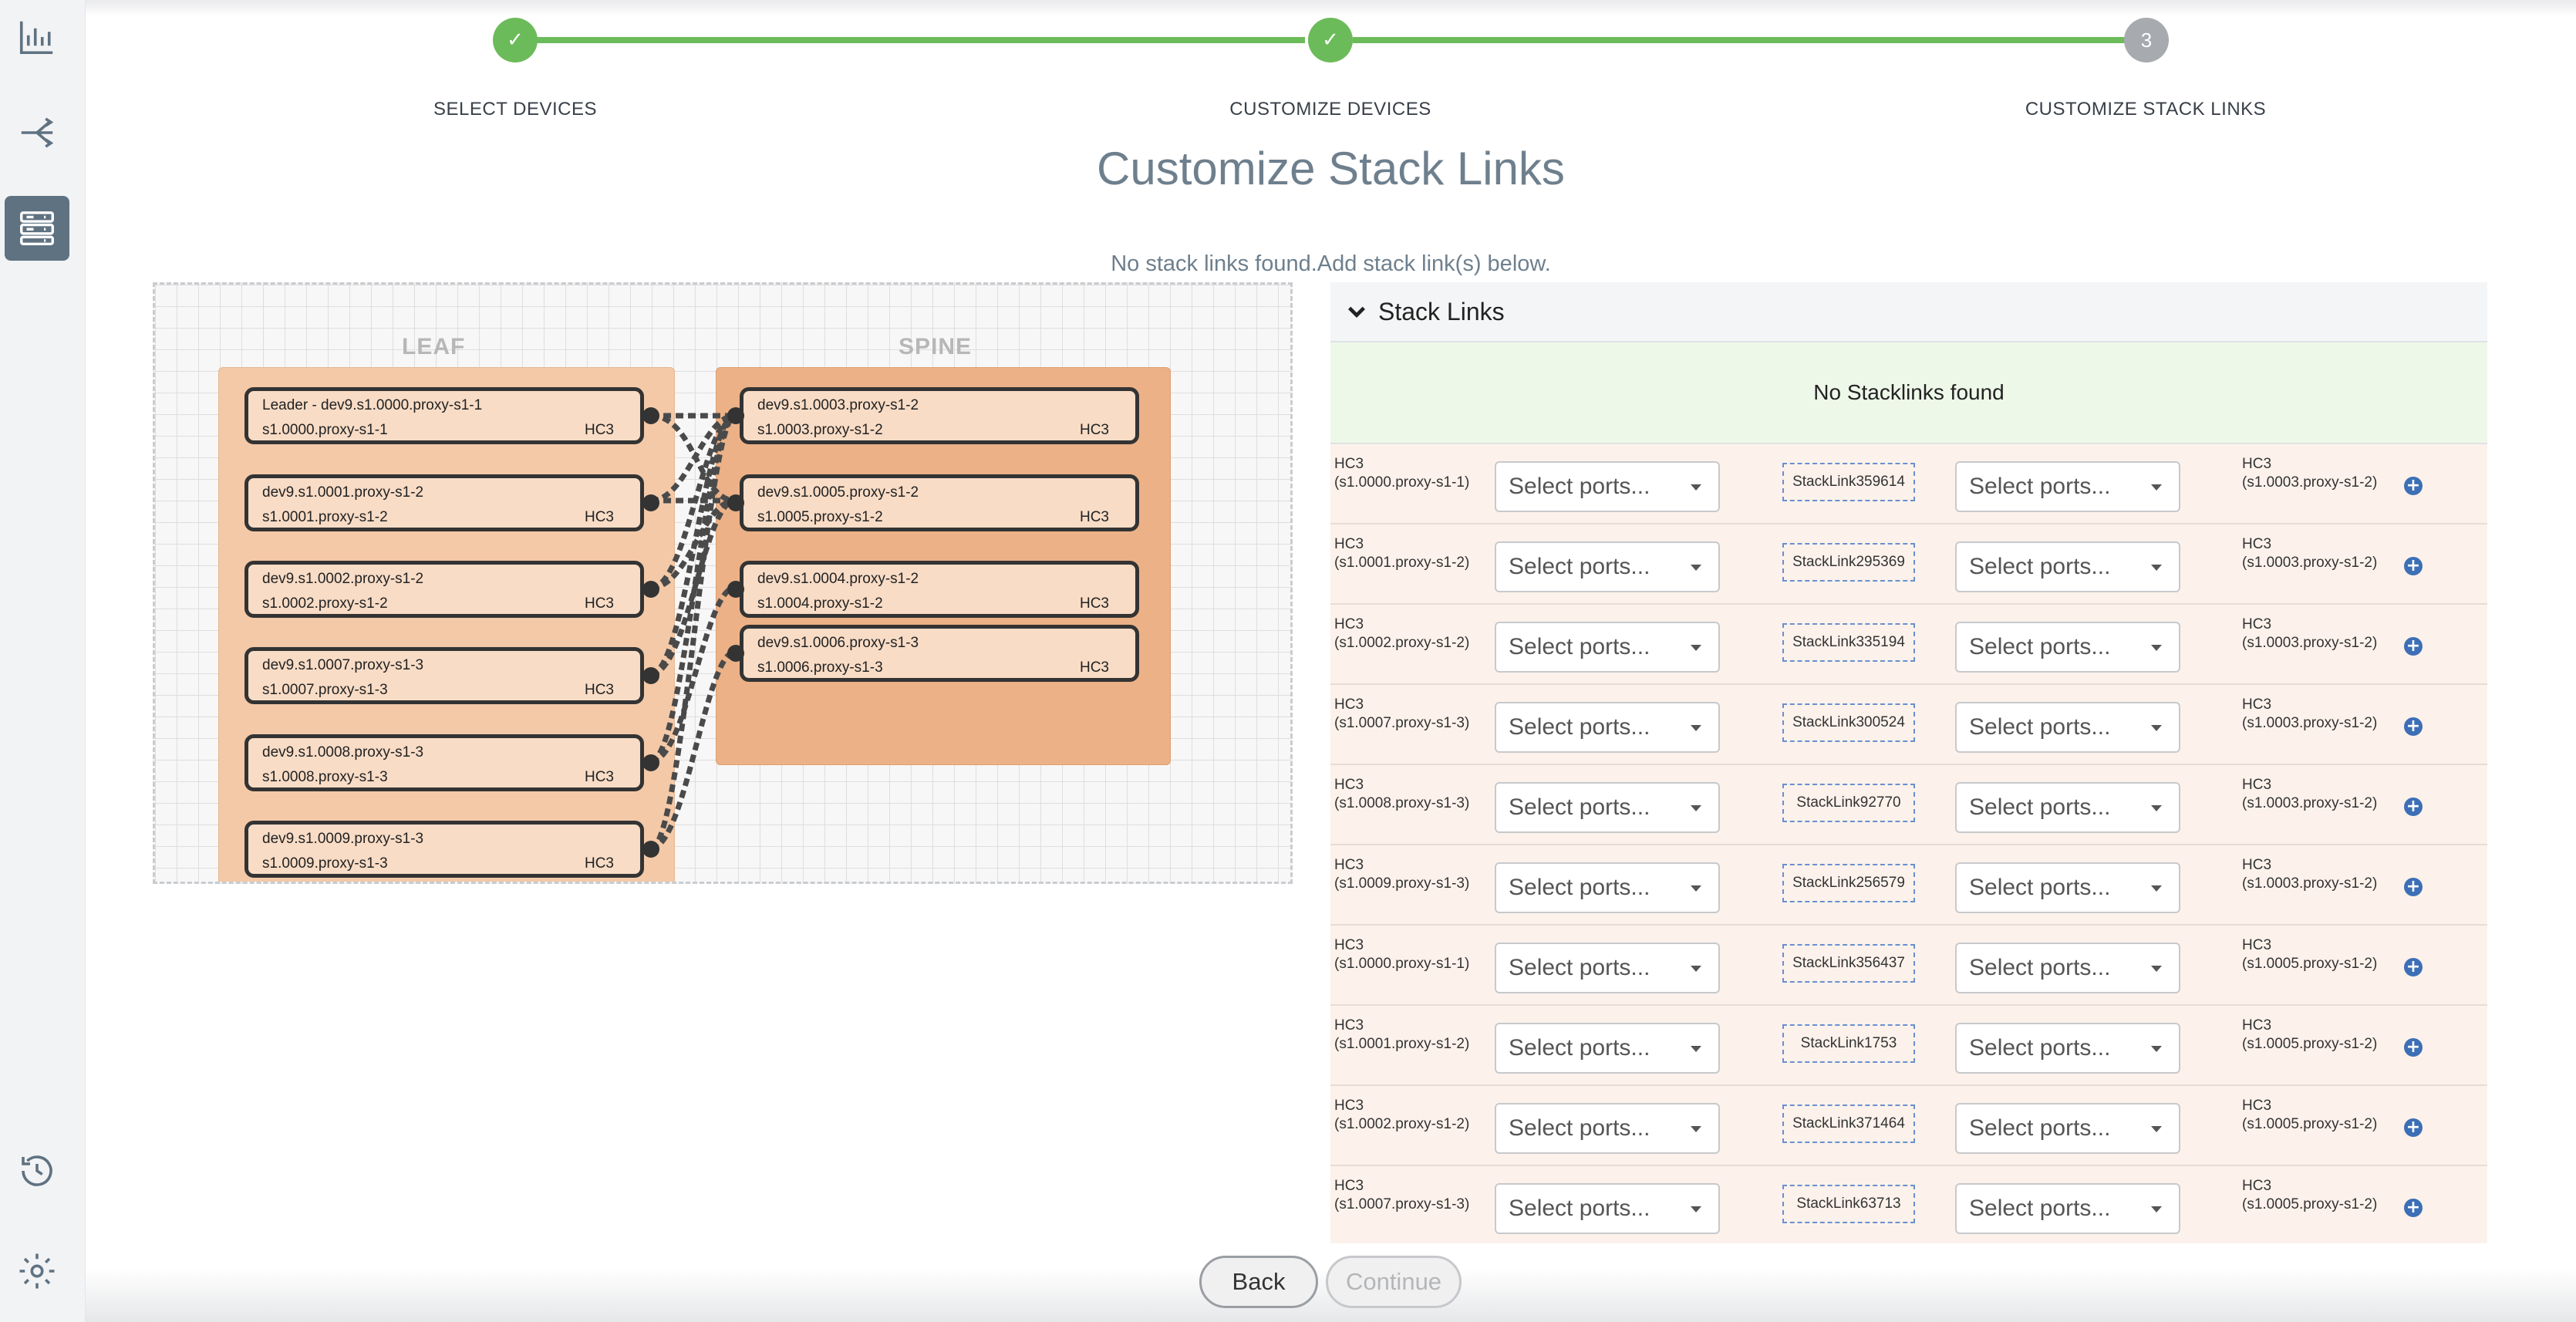 This screenshot has width=2576, height=1322. I want to click on node-name: dev9.s1.0005.proxy-s1-2, so click(838, 493).